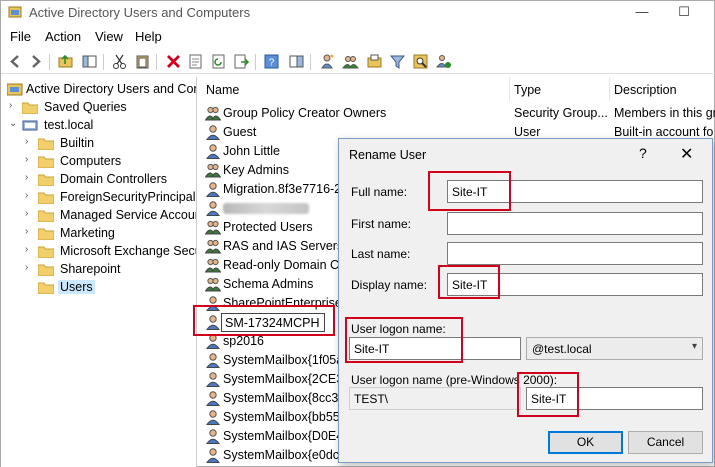  I want to click on domain-icon, so click(30, 125).